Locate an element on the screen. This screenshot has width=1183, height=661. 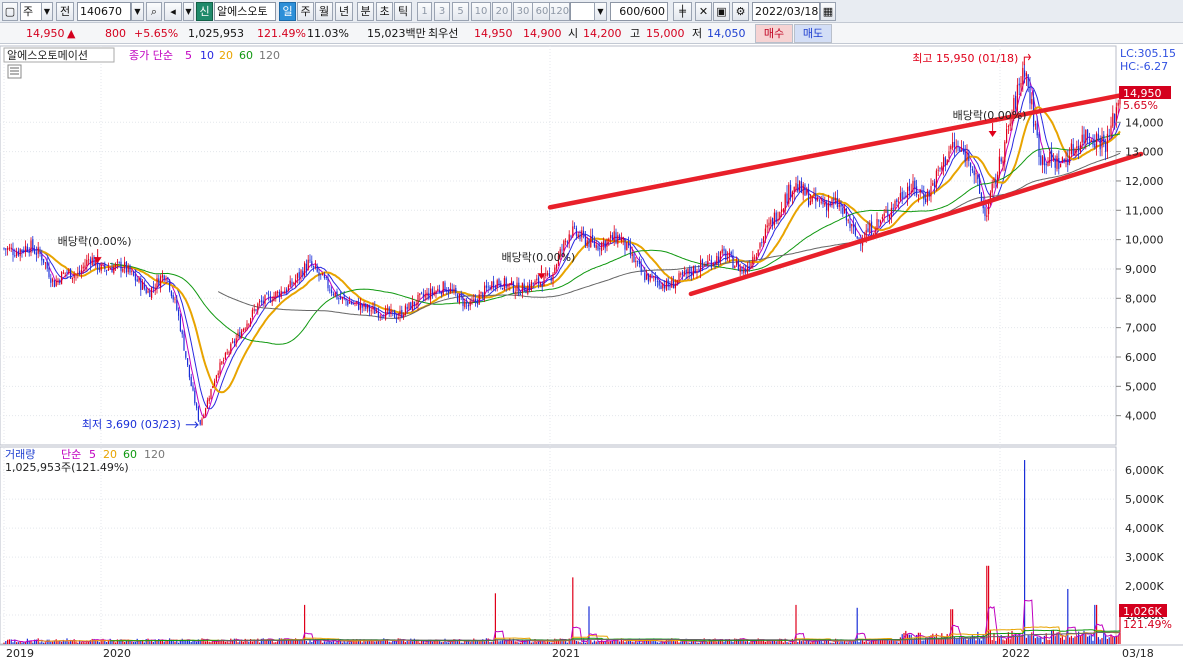
bar-count-input: 600/600 is located at coordinates (639, 11).